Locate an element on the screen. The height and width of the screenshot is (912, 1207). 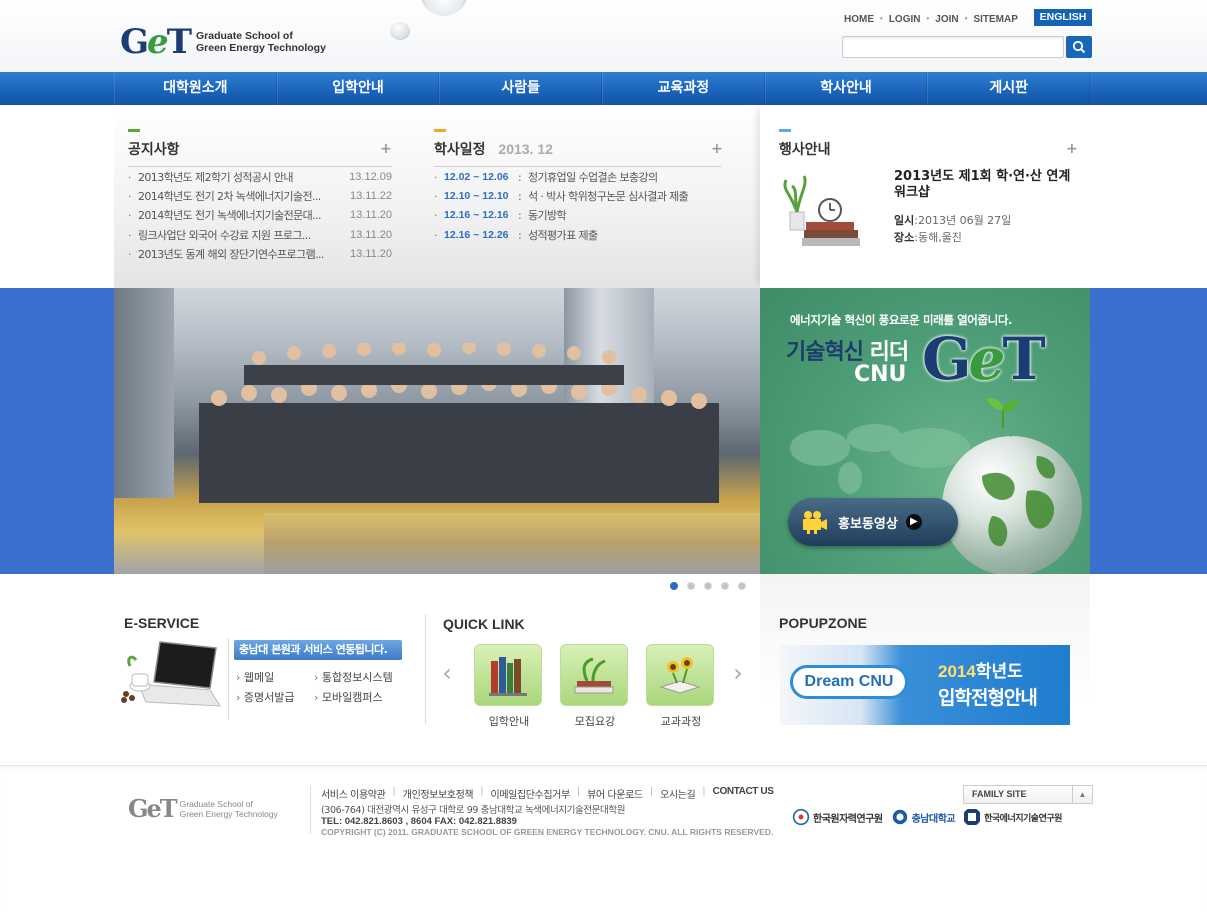
quicklink-title: QUICK LINK is located at coordinates (484, 624).